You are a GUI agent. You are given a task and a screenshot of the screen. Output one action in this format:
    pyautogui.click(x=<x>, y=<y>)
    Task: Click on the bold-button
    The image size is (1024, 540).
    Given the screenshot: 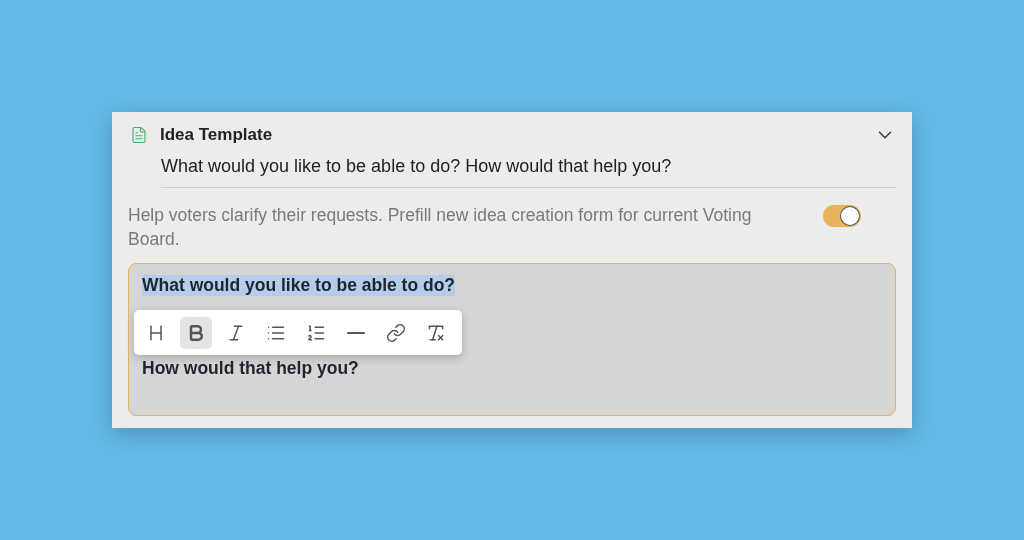 What is the action you would take?
    pyautogui.click(x=196, y=332)
    